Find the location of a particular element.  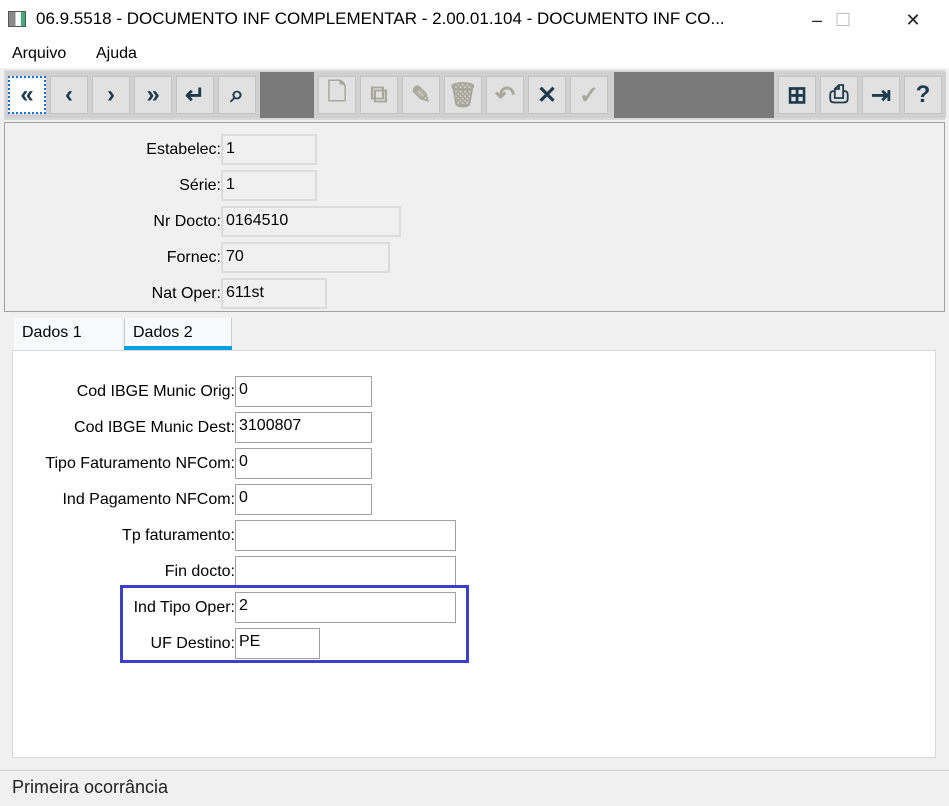

dados2-input-3: 0 is located at coordinates (303, 499).